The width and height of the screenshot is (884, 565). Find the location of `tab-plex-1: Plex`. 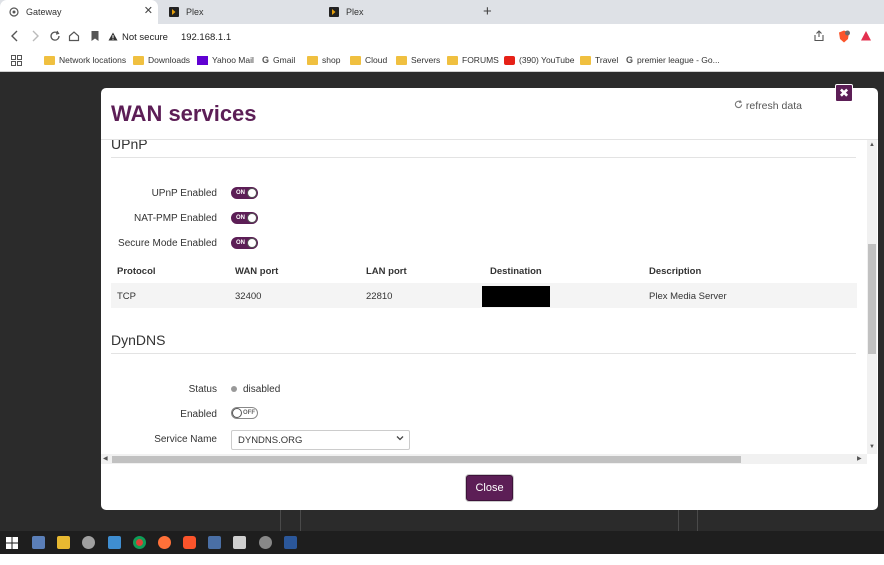

tab-plex-1: Plex is located at coordinates (239, 12).